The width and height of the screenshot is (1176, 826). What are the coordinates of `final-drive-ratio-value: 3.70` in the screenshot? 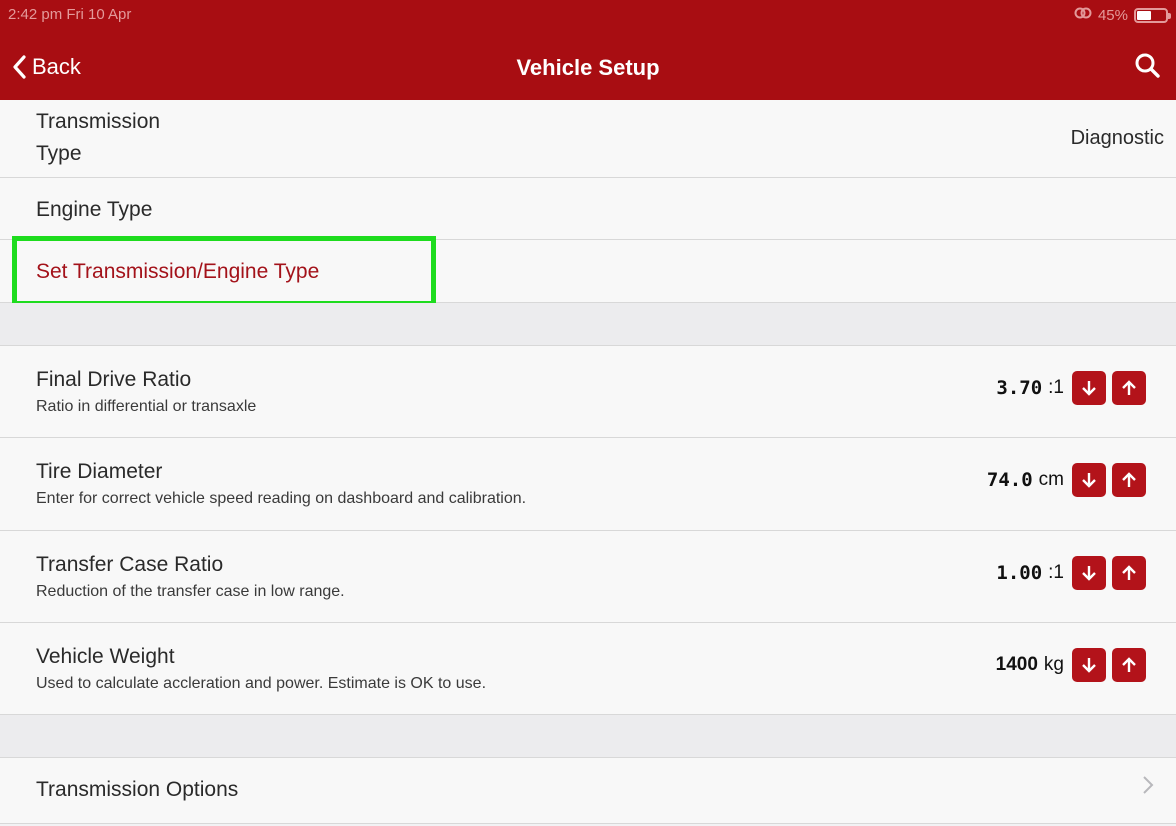 It's located at (1019, 388).